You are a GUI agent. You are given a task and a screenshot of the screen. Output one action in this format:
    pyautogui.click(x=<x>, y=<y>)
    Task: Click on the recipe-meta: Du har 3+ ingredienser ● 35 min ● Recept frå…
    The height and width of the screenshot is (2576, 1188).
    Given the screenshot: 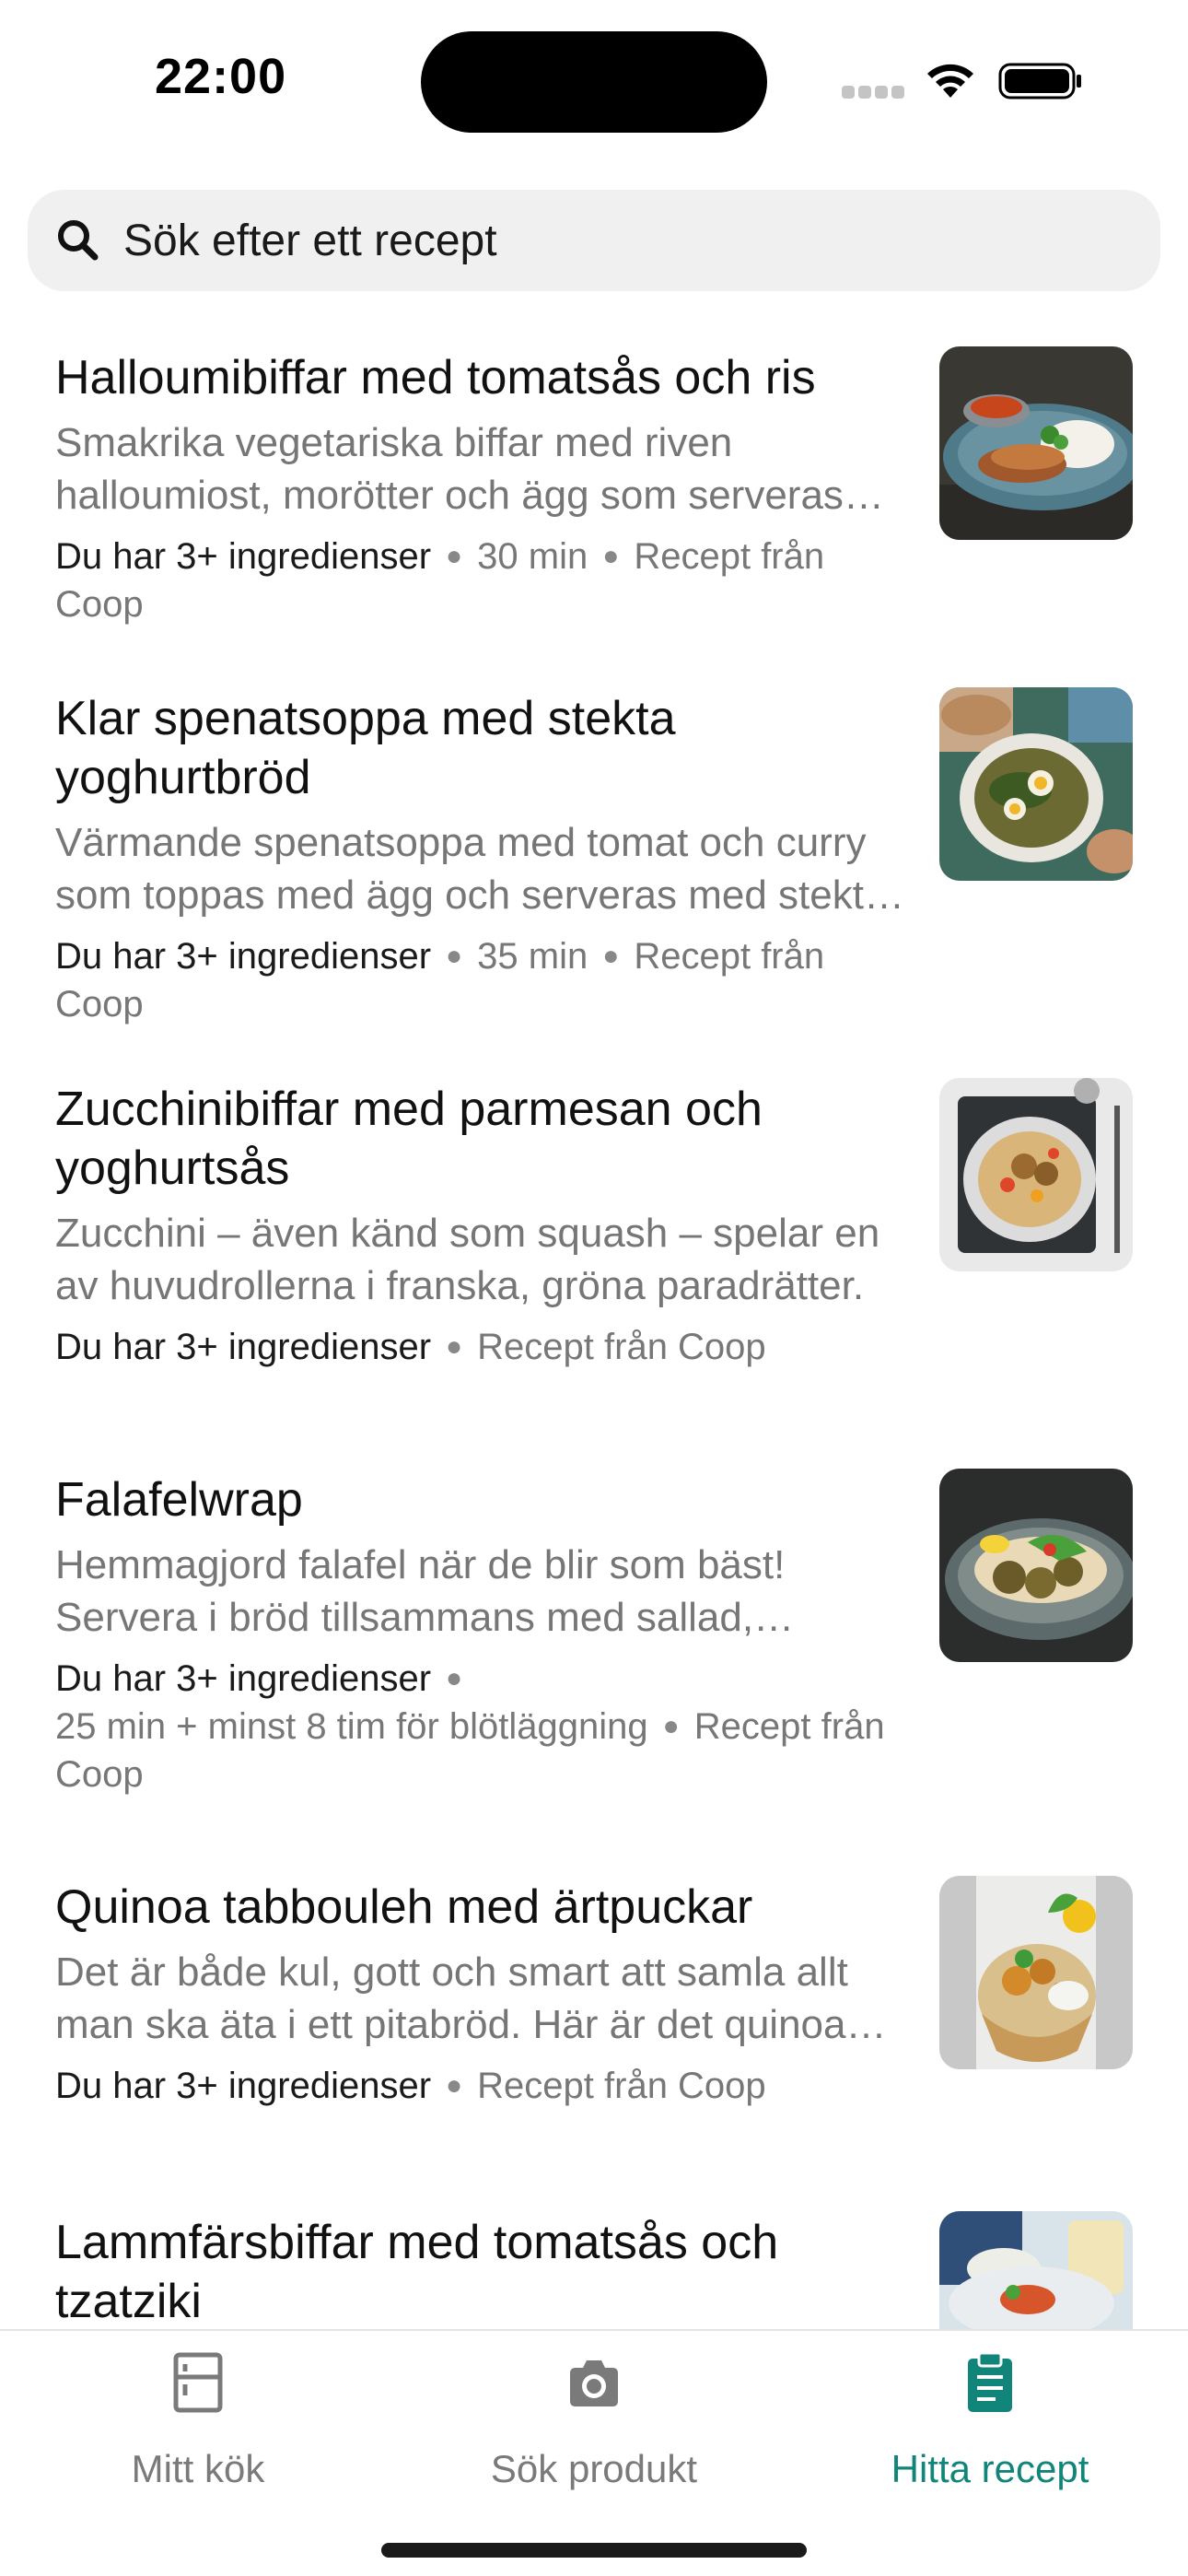 What is the action you would take?
    pyautogui.click(x=440, y=980)
    